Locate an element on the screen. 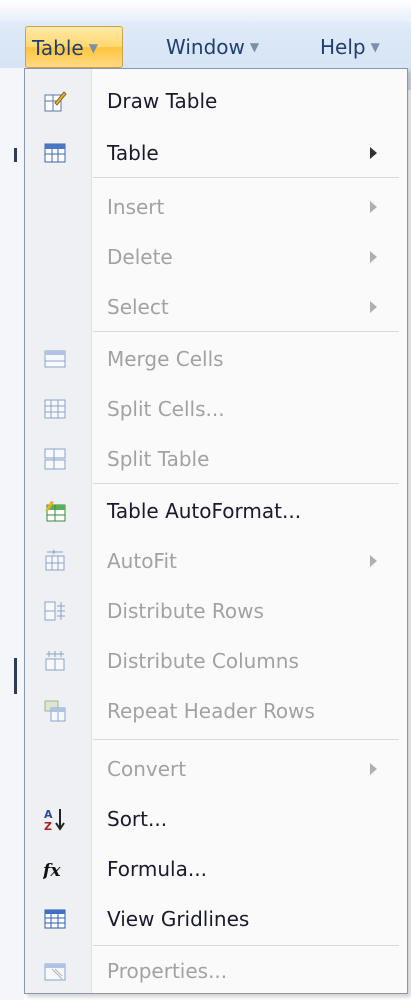 The image size is (411, 1000). split-table-icon is located at coordinates (55, 459).